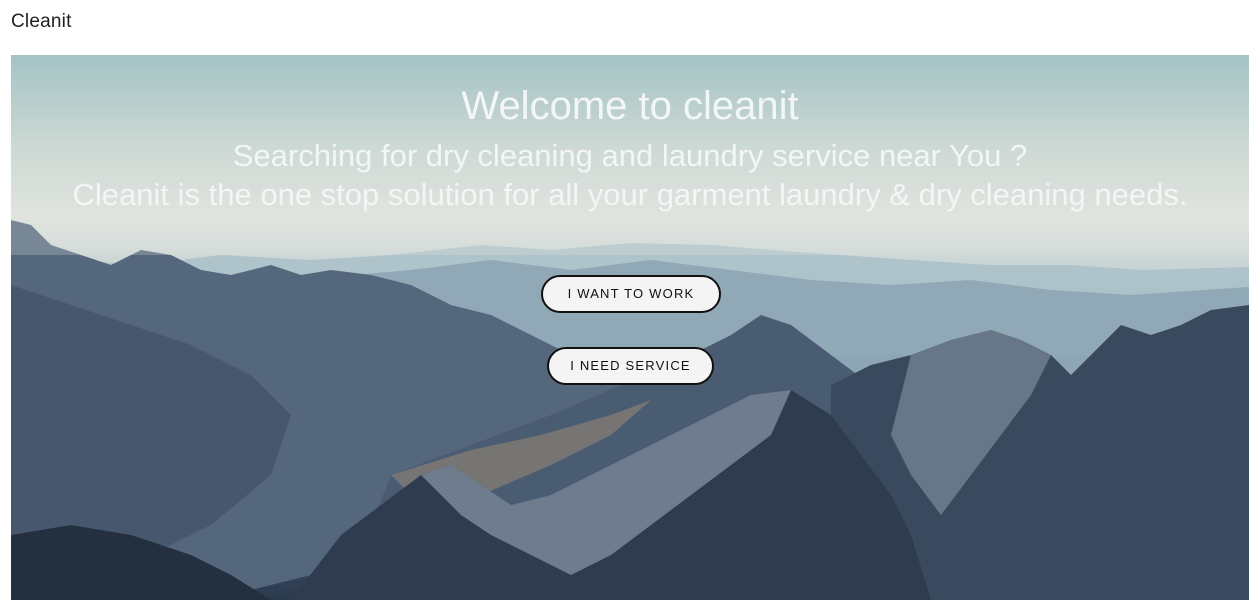  What do you see at coordinates (41, 22) in the screenshot?
I see `brand-logo-text: Cleanit` at bounding box center [41, 22].